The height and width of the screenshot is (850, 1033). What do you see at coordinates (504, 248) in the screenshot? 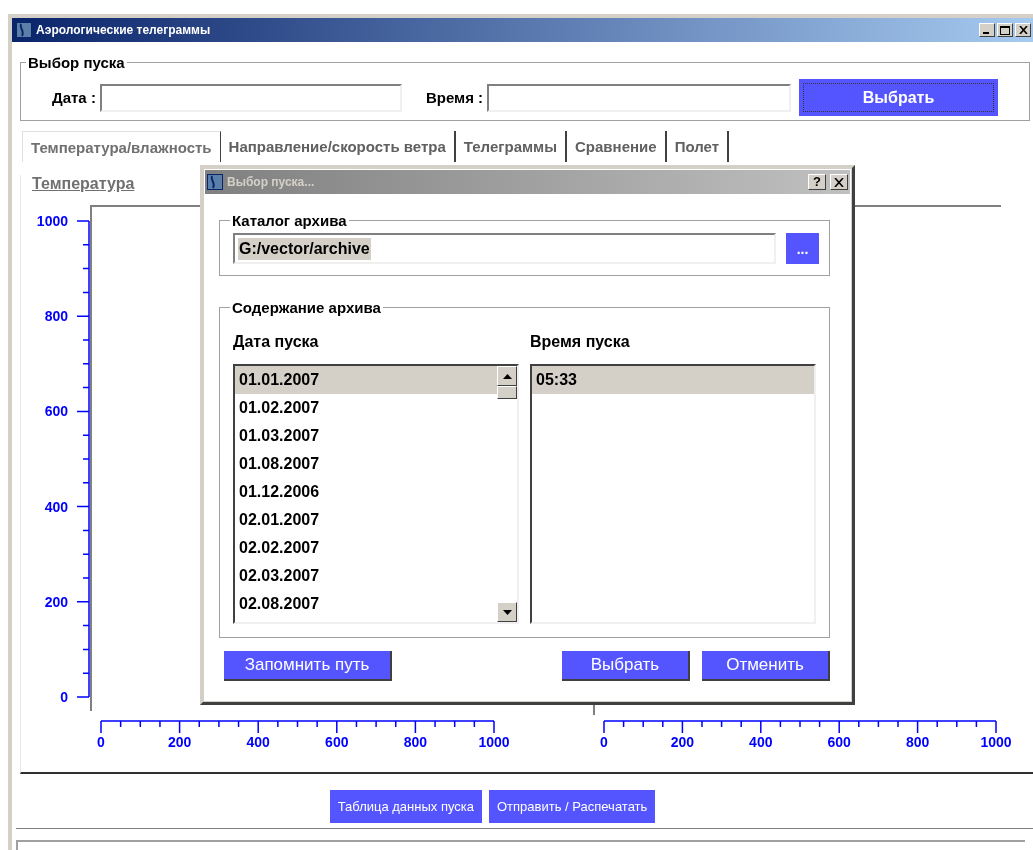
I see `path-field: G:/vector/archive` at bounding box center [504, 248].